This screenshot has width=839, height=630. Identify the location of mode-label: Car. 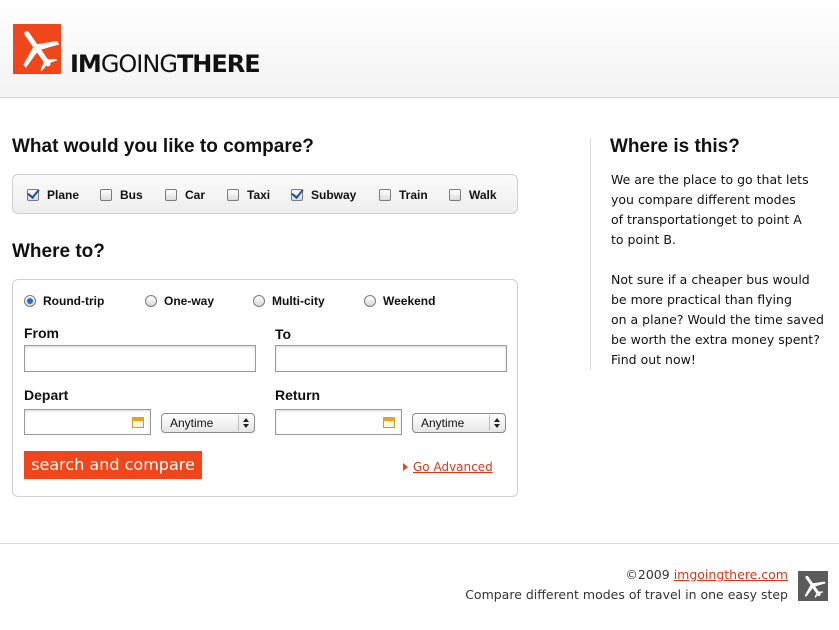
(195, 195).